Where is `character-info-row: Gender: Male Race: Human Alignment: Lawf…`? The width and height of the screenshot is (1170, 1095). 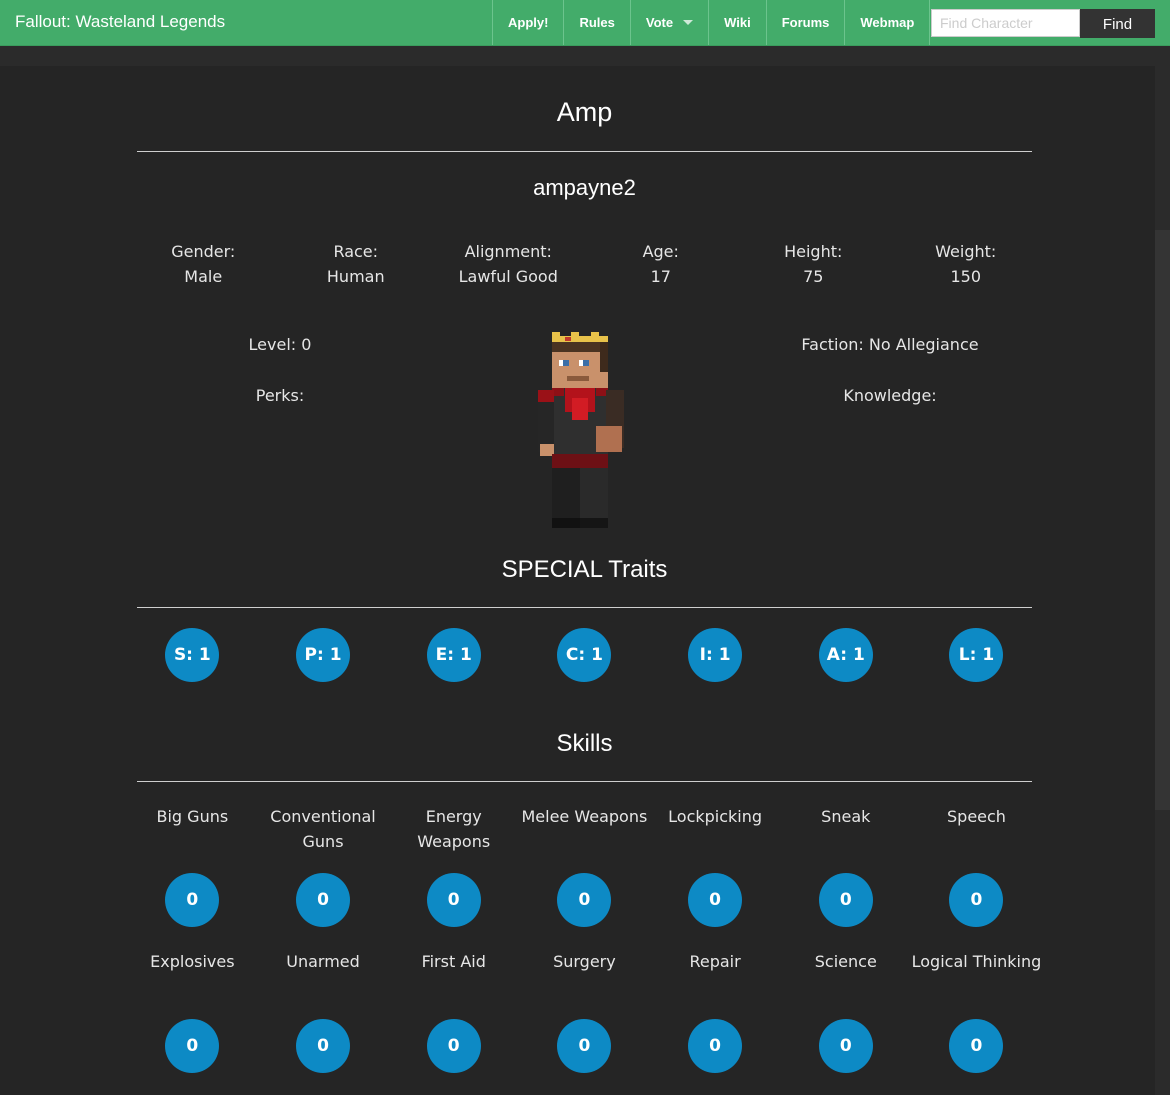 character-info-row: Gender: Male Race: Human Alignment: Lawf… is located at coordinates (584, 264).